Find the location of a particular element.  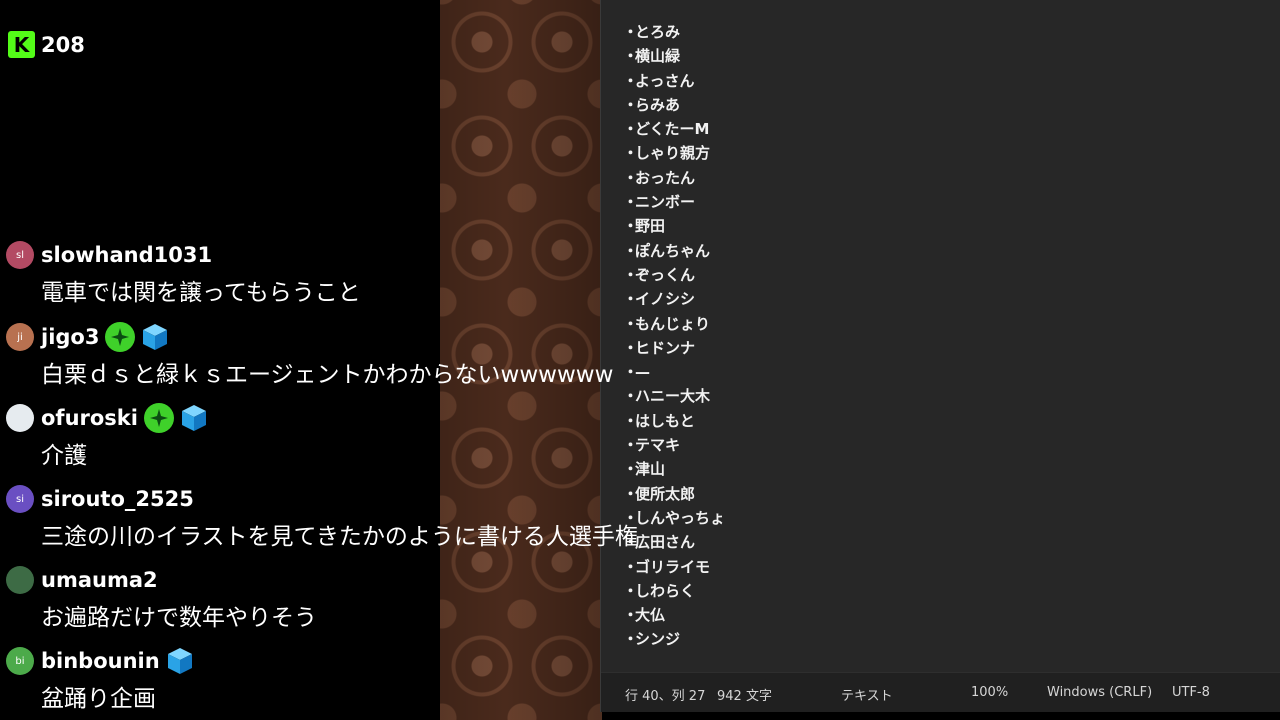

kick-logo-icon: K is located at coordinates (21, 44).